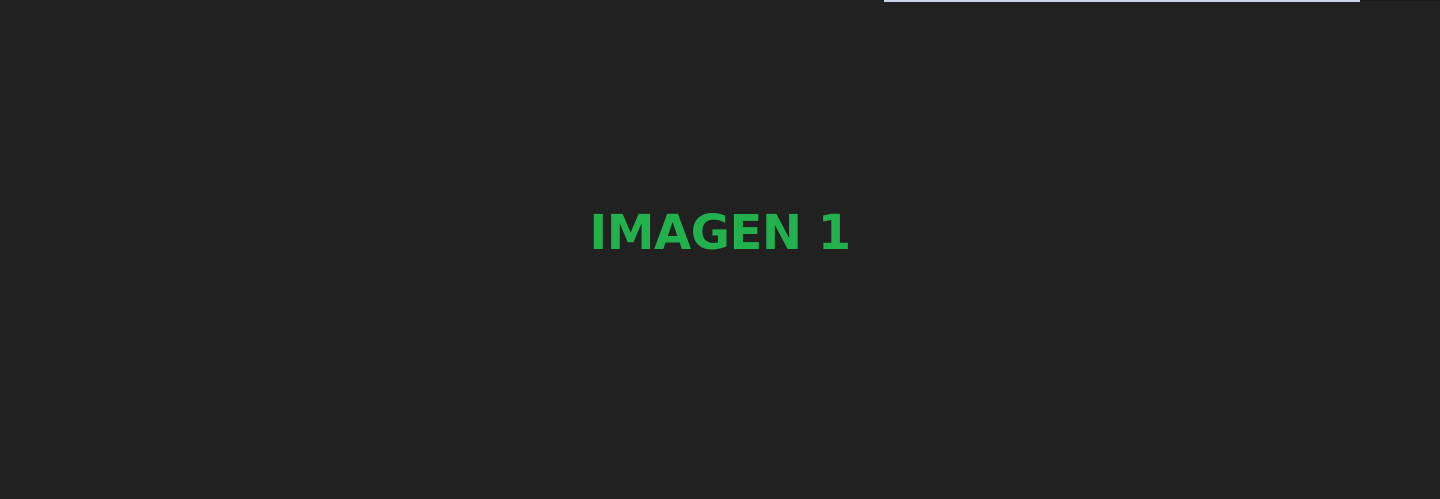 The image size is (1440, 499). I want to click on top-edge-strip, so click(1122, 1).